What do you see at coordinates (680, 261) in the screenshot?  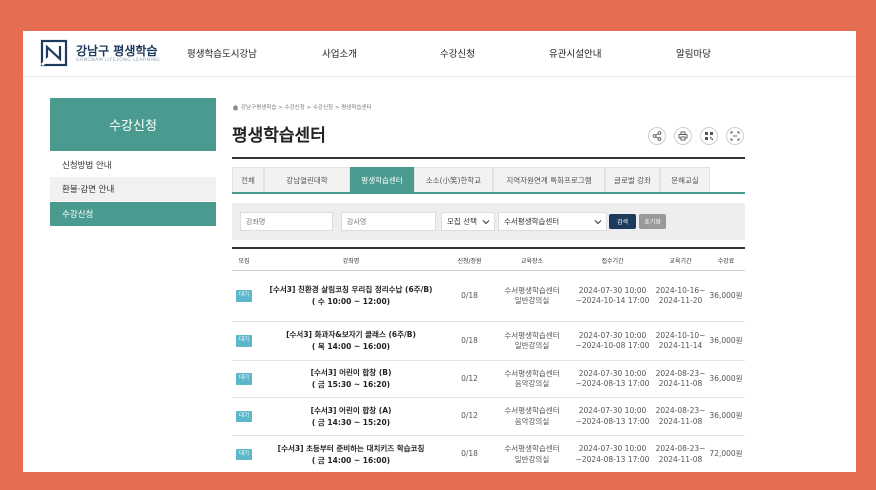 I see `column-header-edu-period: 교육기간` at bounding box center [680, 261].